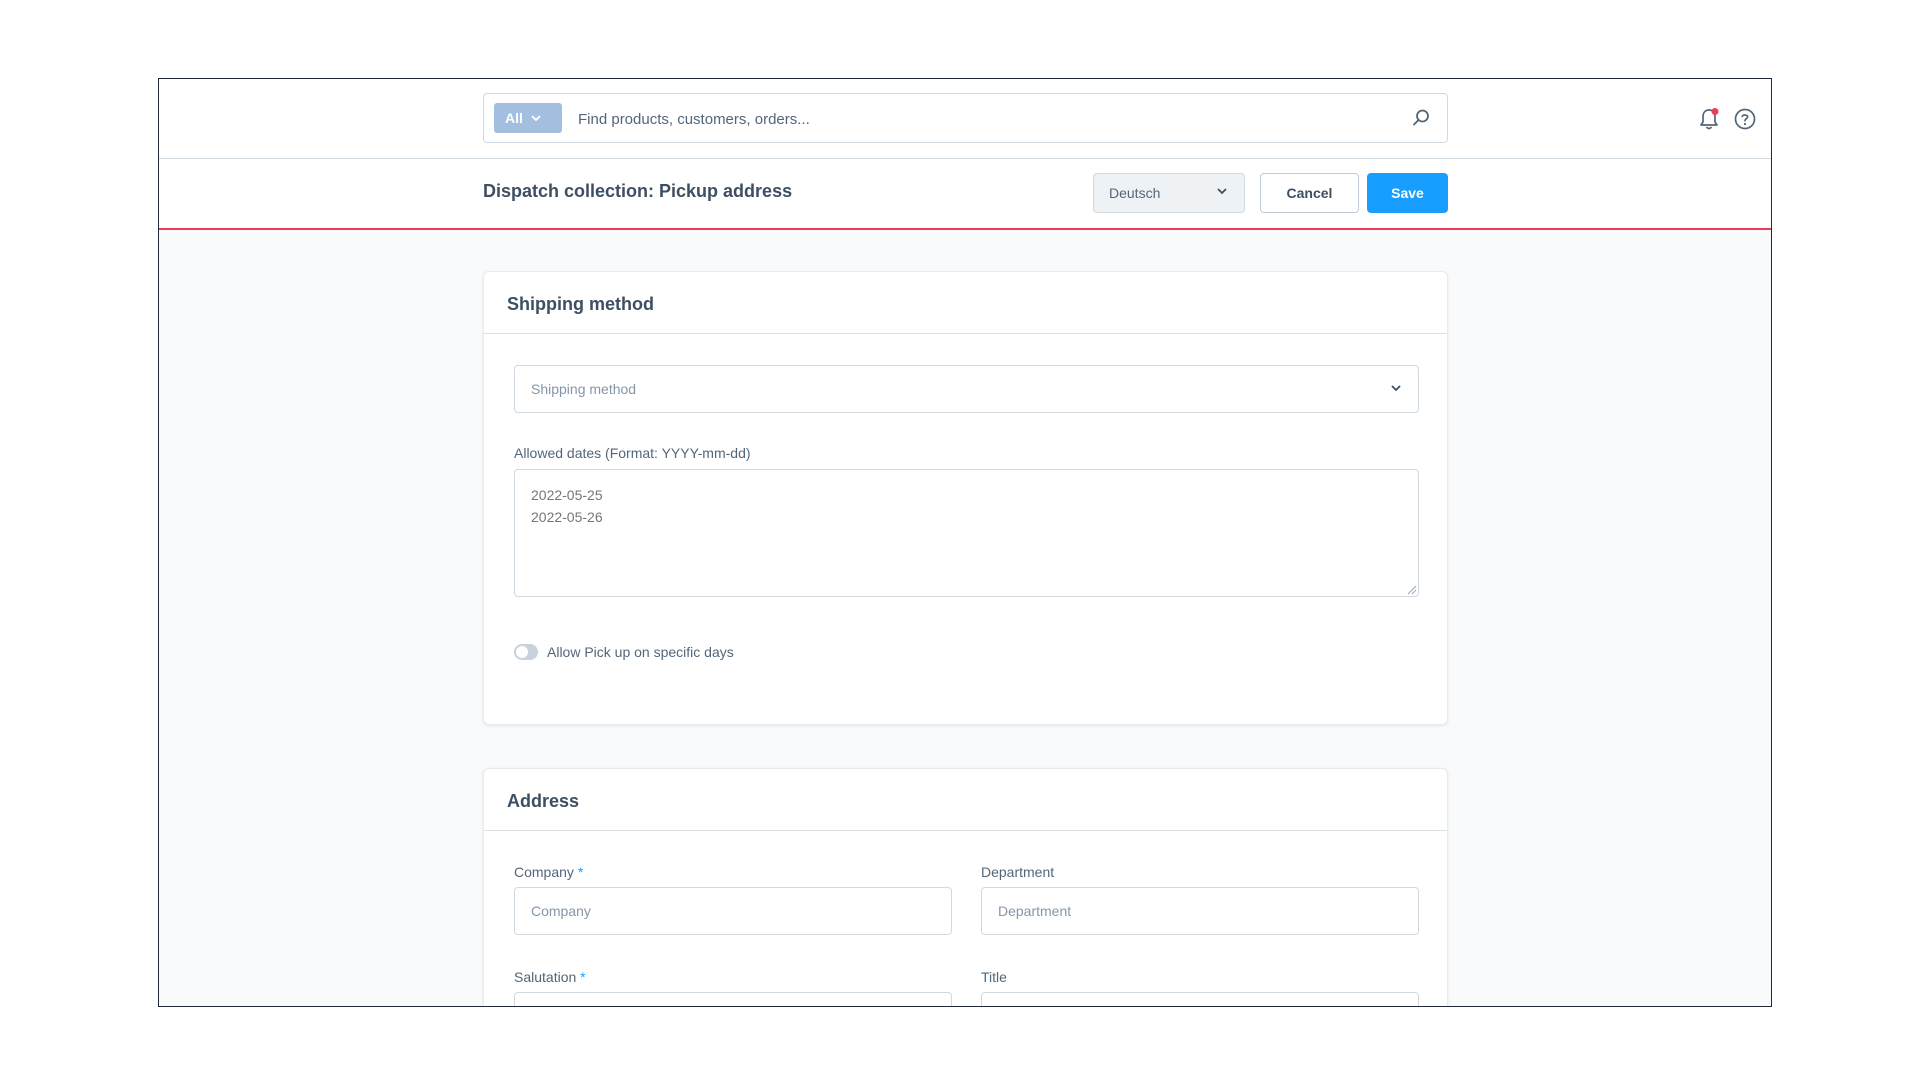 The width and height of the screenshot is (1920, 1080). Describe the element at coordinates (1715, 111) in the screenshot. I see `notification-badge` at that location.